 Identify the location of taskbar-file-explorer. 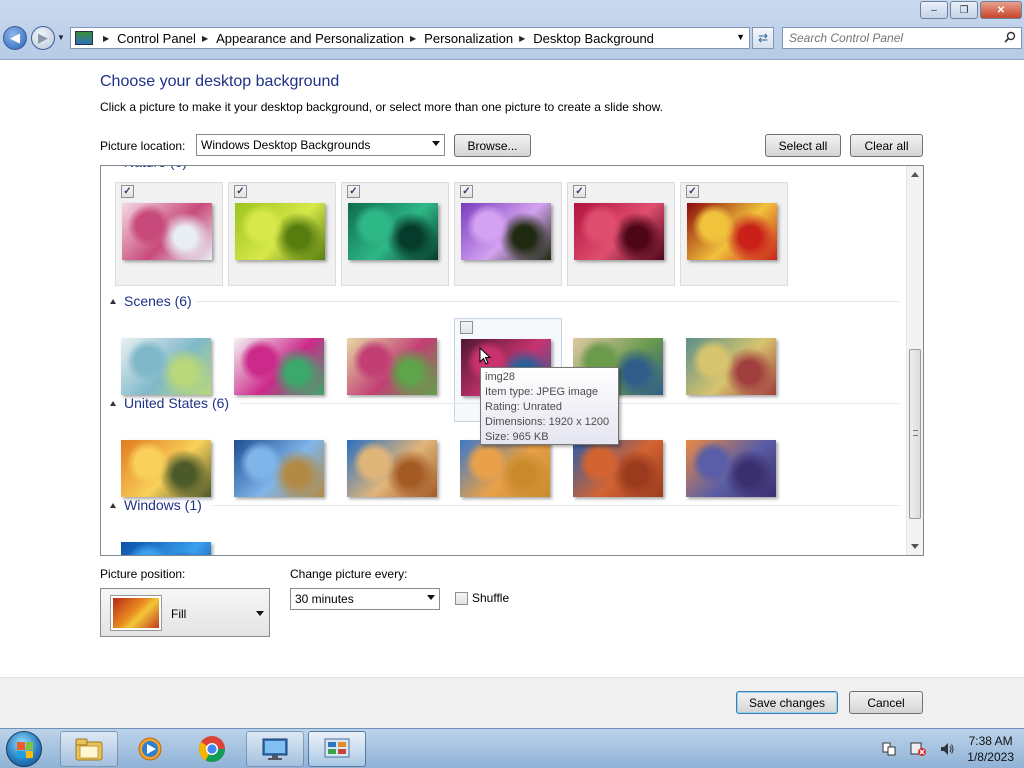
(89, 749).